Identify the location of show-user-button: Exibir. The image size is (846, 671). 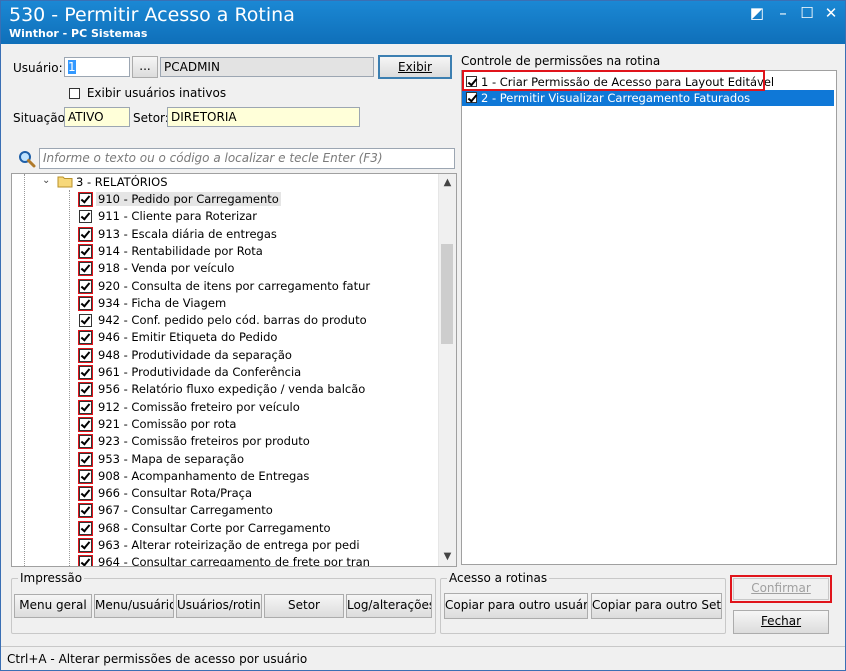
(415, 67).